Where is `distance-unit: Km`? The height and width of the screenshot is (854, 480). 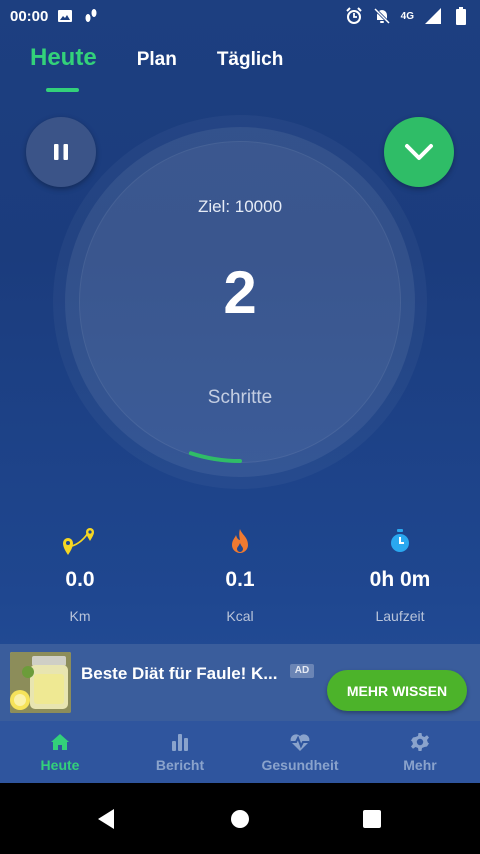
distance-unit: Km is located at coordinates (80, 616).